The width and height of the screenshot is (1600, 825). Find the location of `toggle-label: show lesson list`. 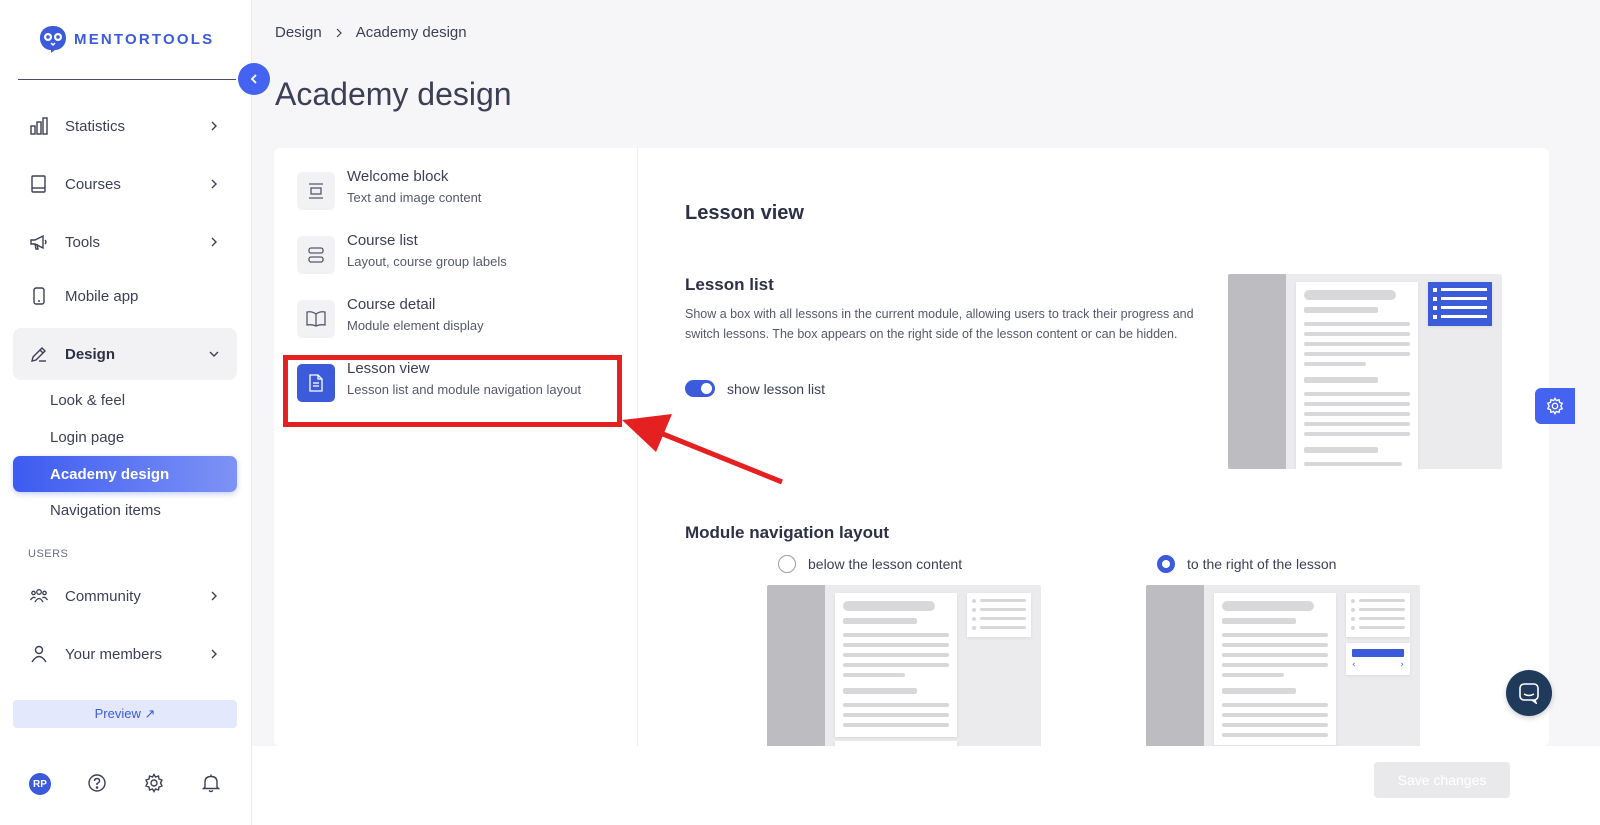

toggle-label: show lesson list is located at coordinates (776, 388).